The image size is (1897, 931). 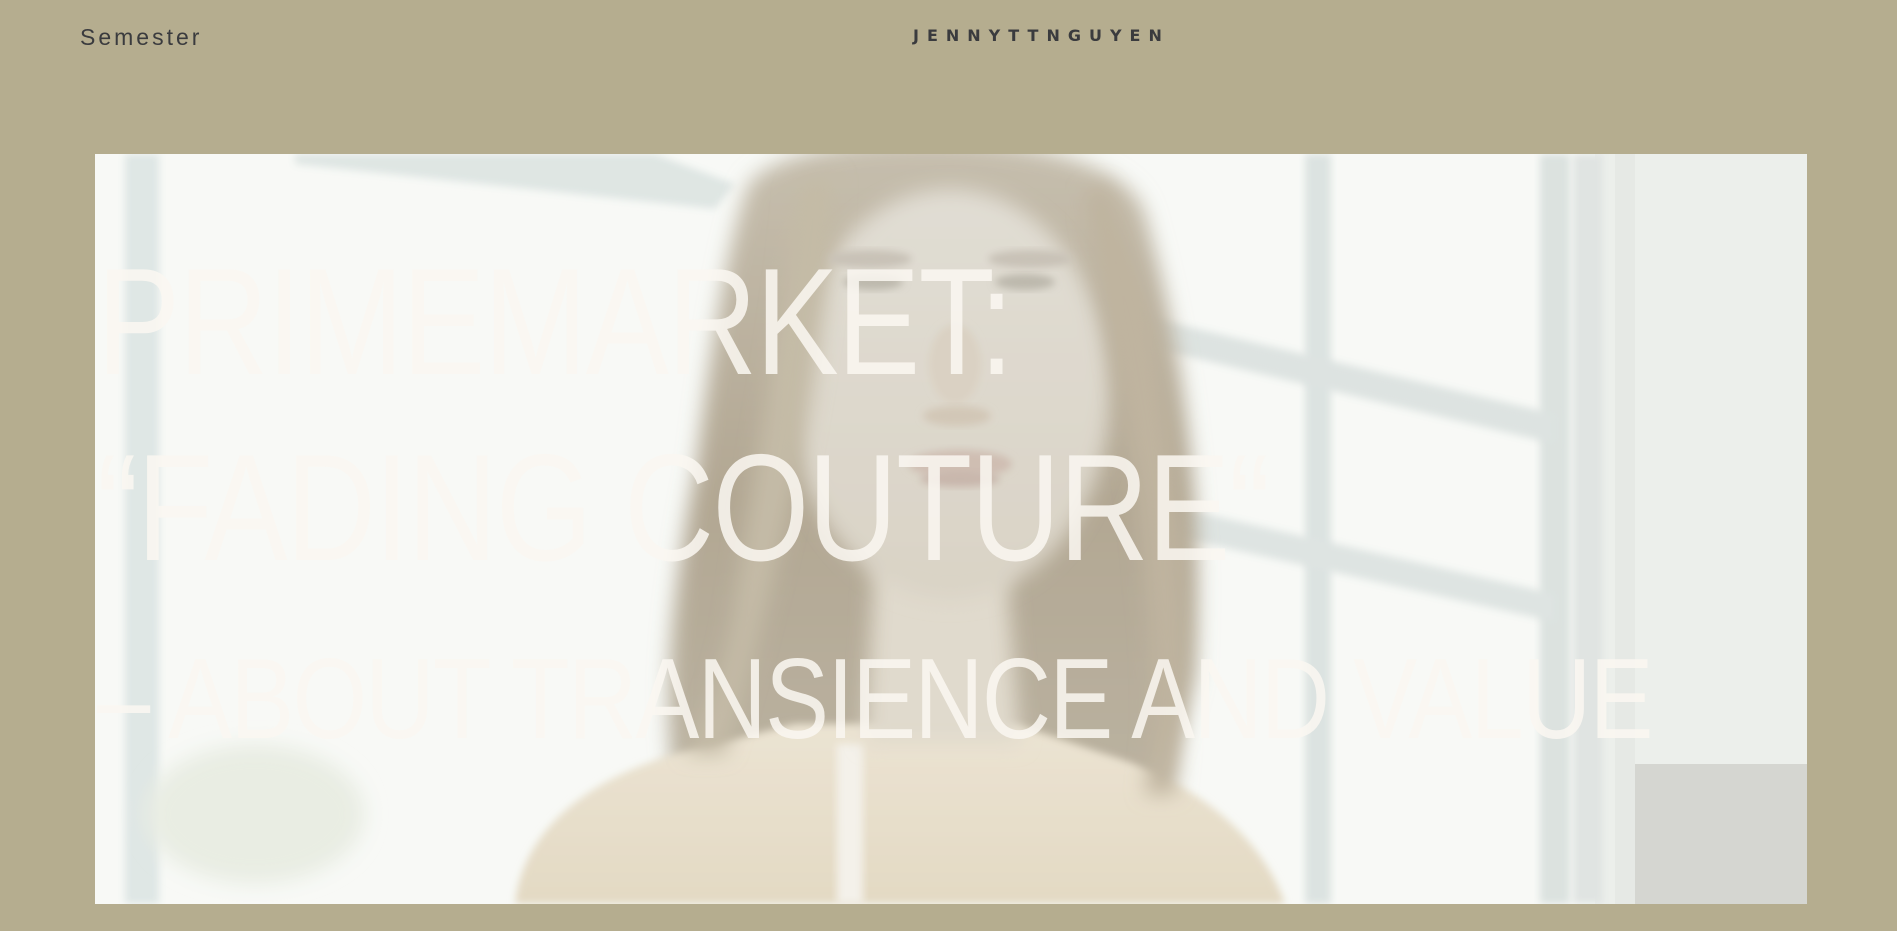 What do you see at coordinates (875, 699) in the screenshot?
I see `hero-subtitle: – ABOUT TRANSIENCE AND VALUE` at bounding box center [875, 699].